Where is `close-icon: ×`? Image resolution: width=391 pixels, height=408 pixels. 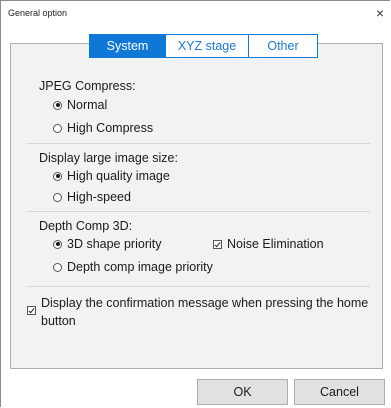 close-icon: × is located at coordinates (380, 13).